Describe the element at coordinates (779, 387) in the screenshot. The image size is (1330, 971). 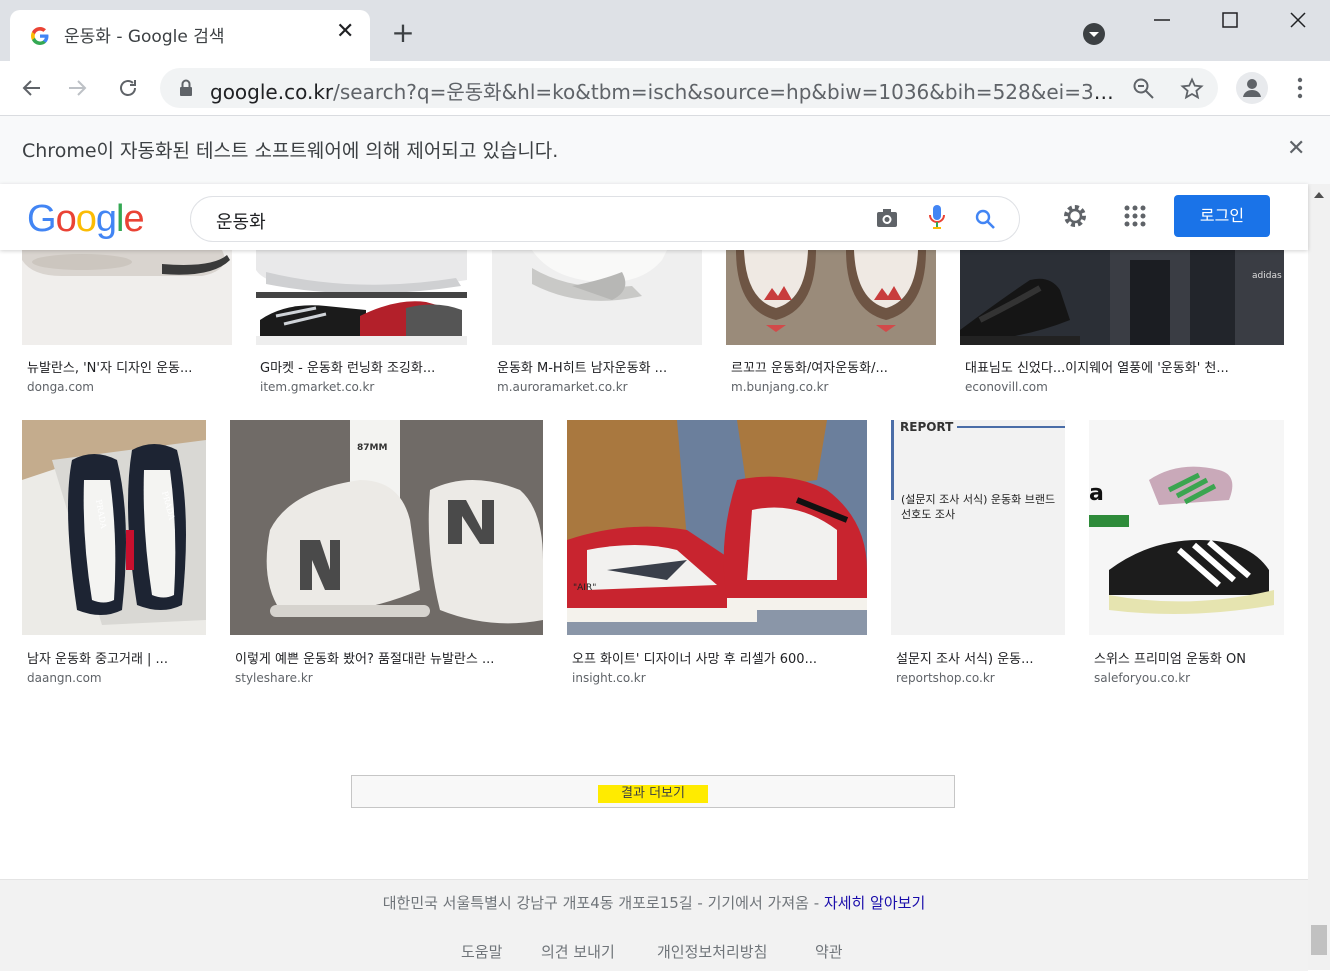
I see `result-source: m.bunjang.co.kr` at that location.